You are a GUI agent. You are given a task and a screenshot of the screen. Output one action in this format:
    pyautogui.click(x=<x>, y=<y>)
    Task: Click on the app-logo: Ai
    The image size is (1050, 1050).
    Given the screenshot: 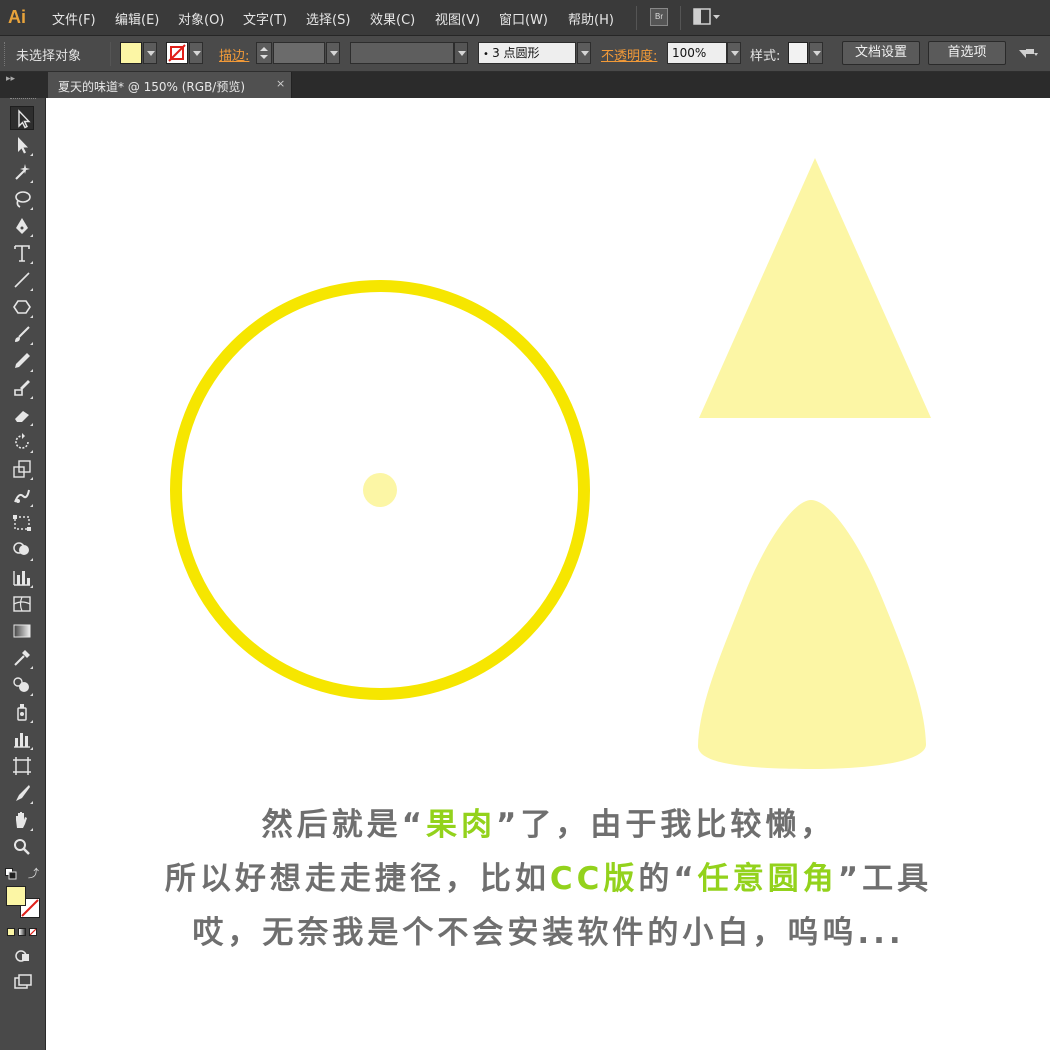 What is the action you would take?
    pyautogui.click(x=17, y=17)
    